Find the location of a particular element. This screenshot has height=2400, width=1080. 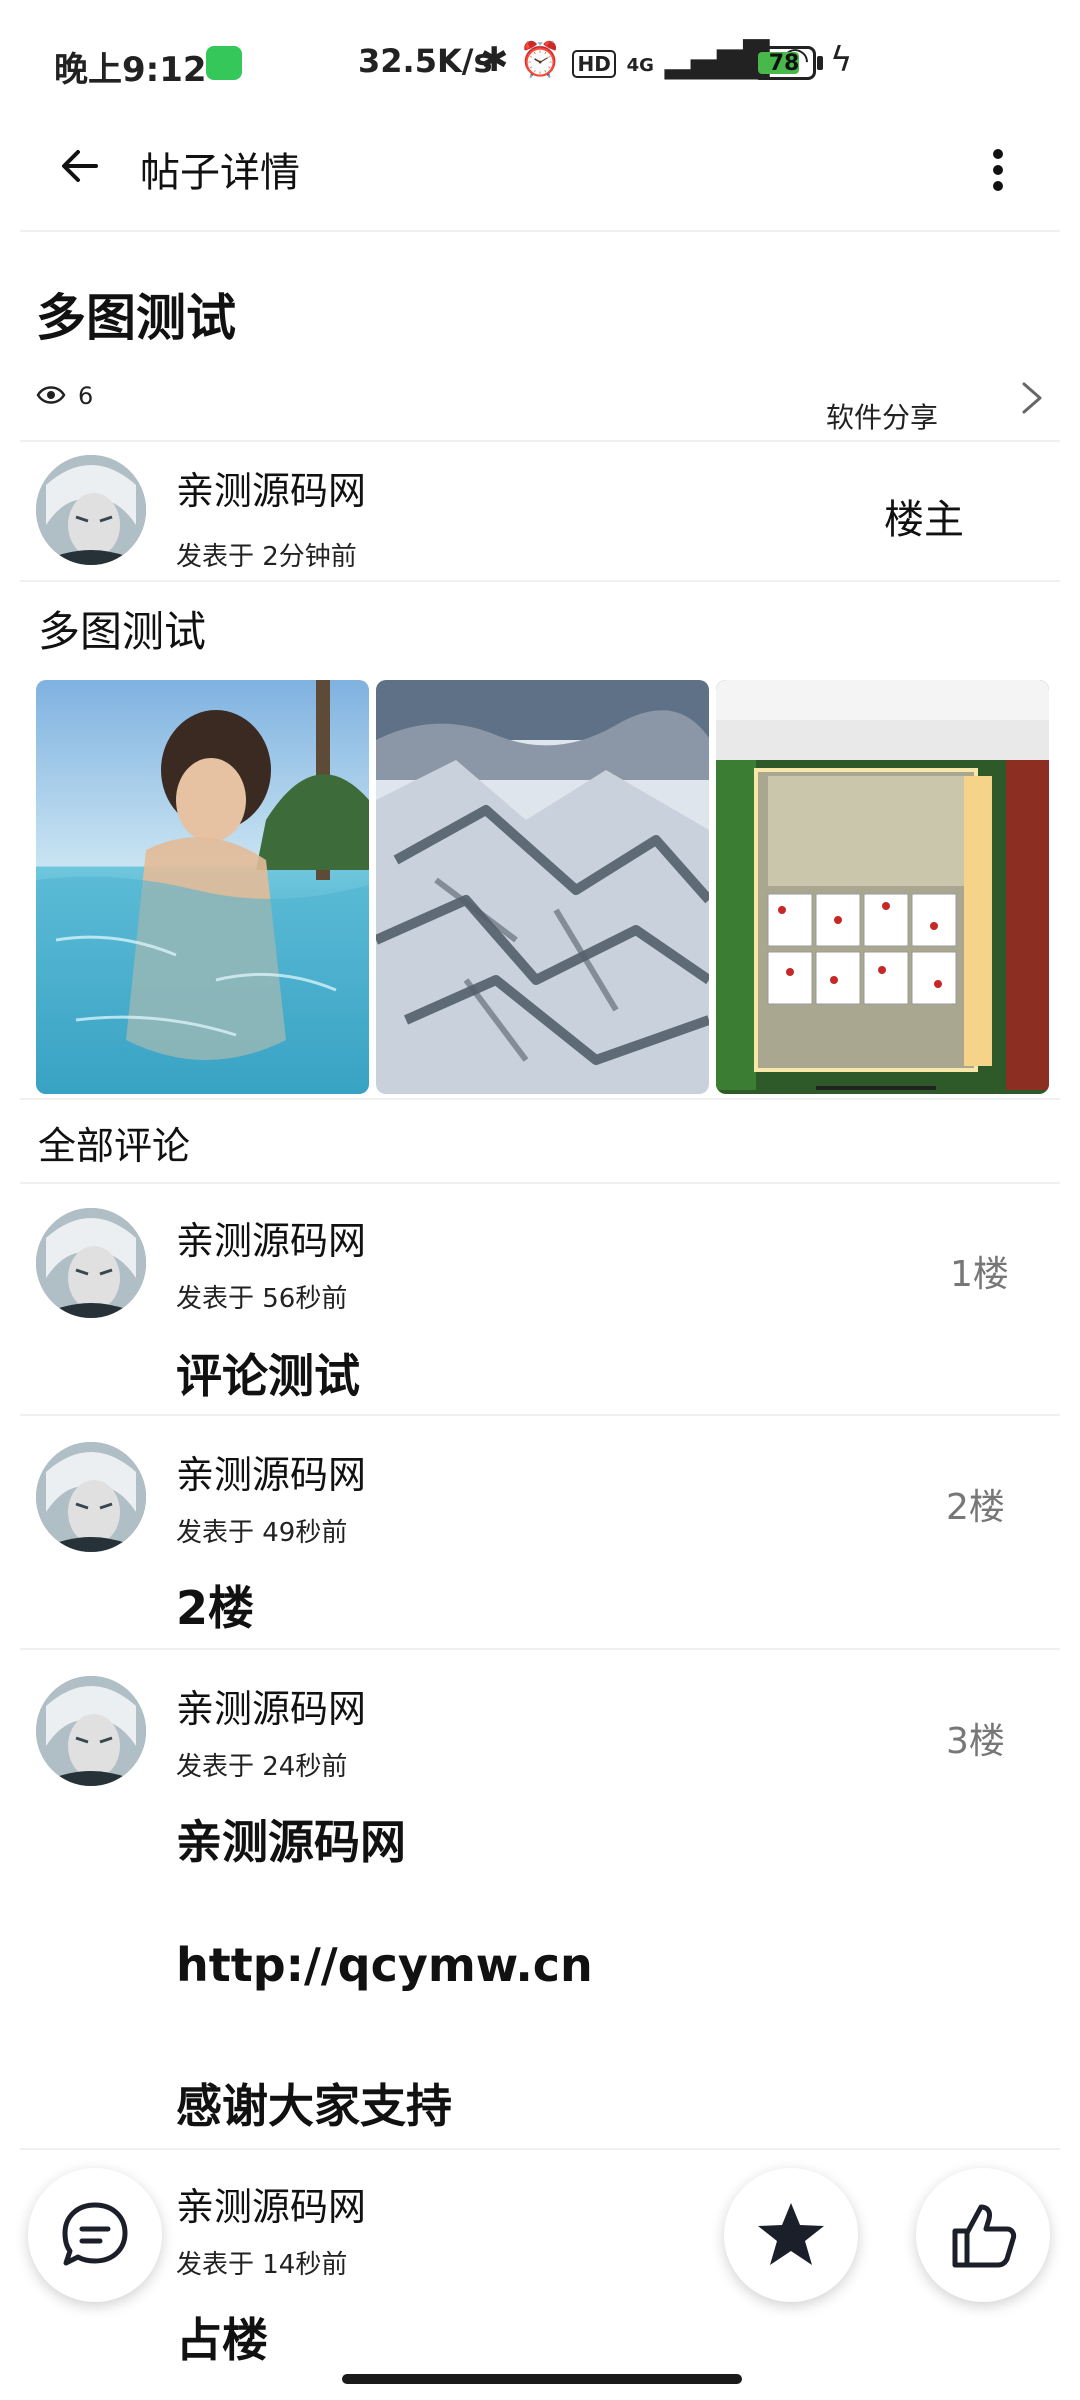

comment-time: 发表于 49秒前 is located at coordinates (262, 1533).